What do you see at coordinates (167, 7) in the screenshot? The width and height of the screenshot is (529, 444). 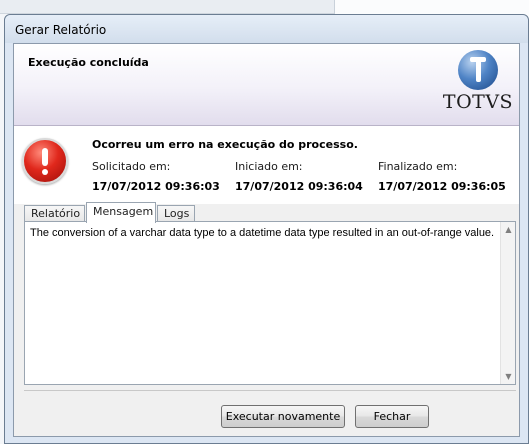 I see `background-toolbar` at bounding box center [167, 7].